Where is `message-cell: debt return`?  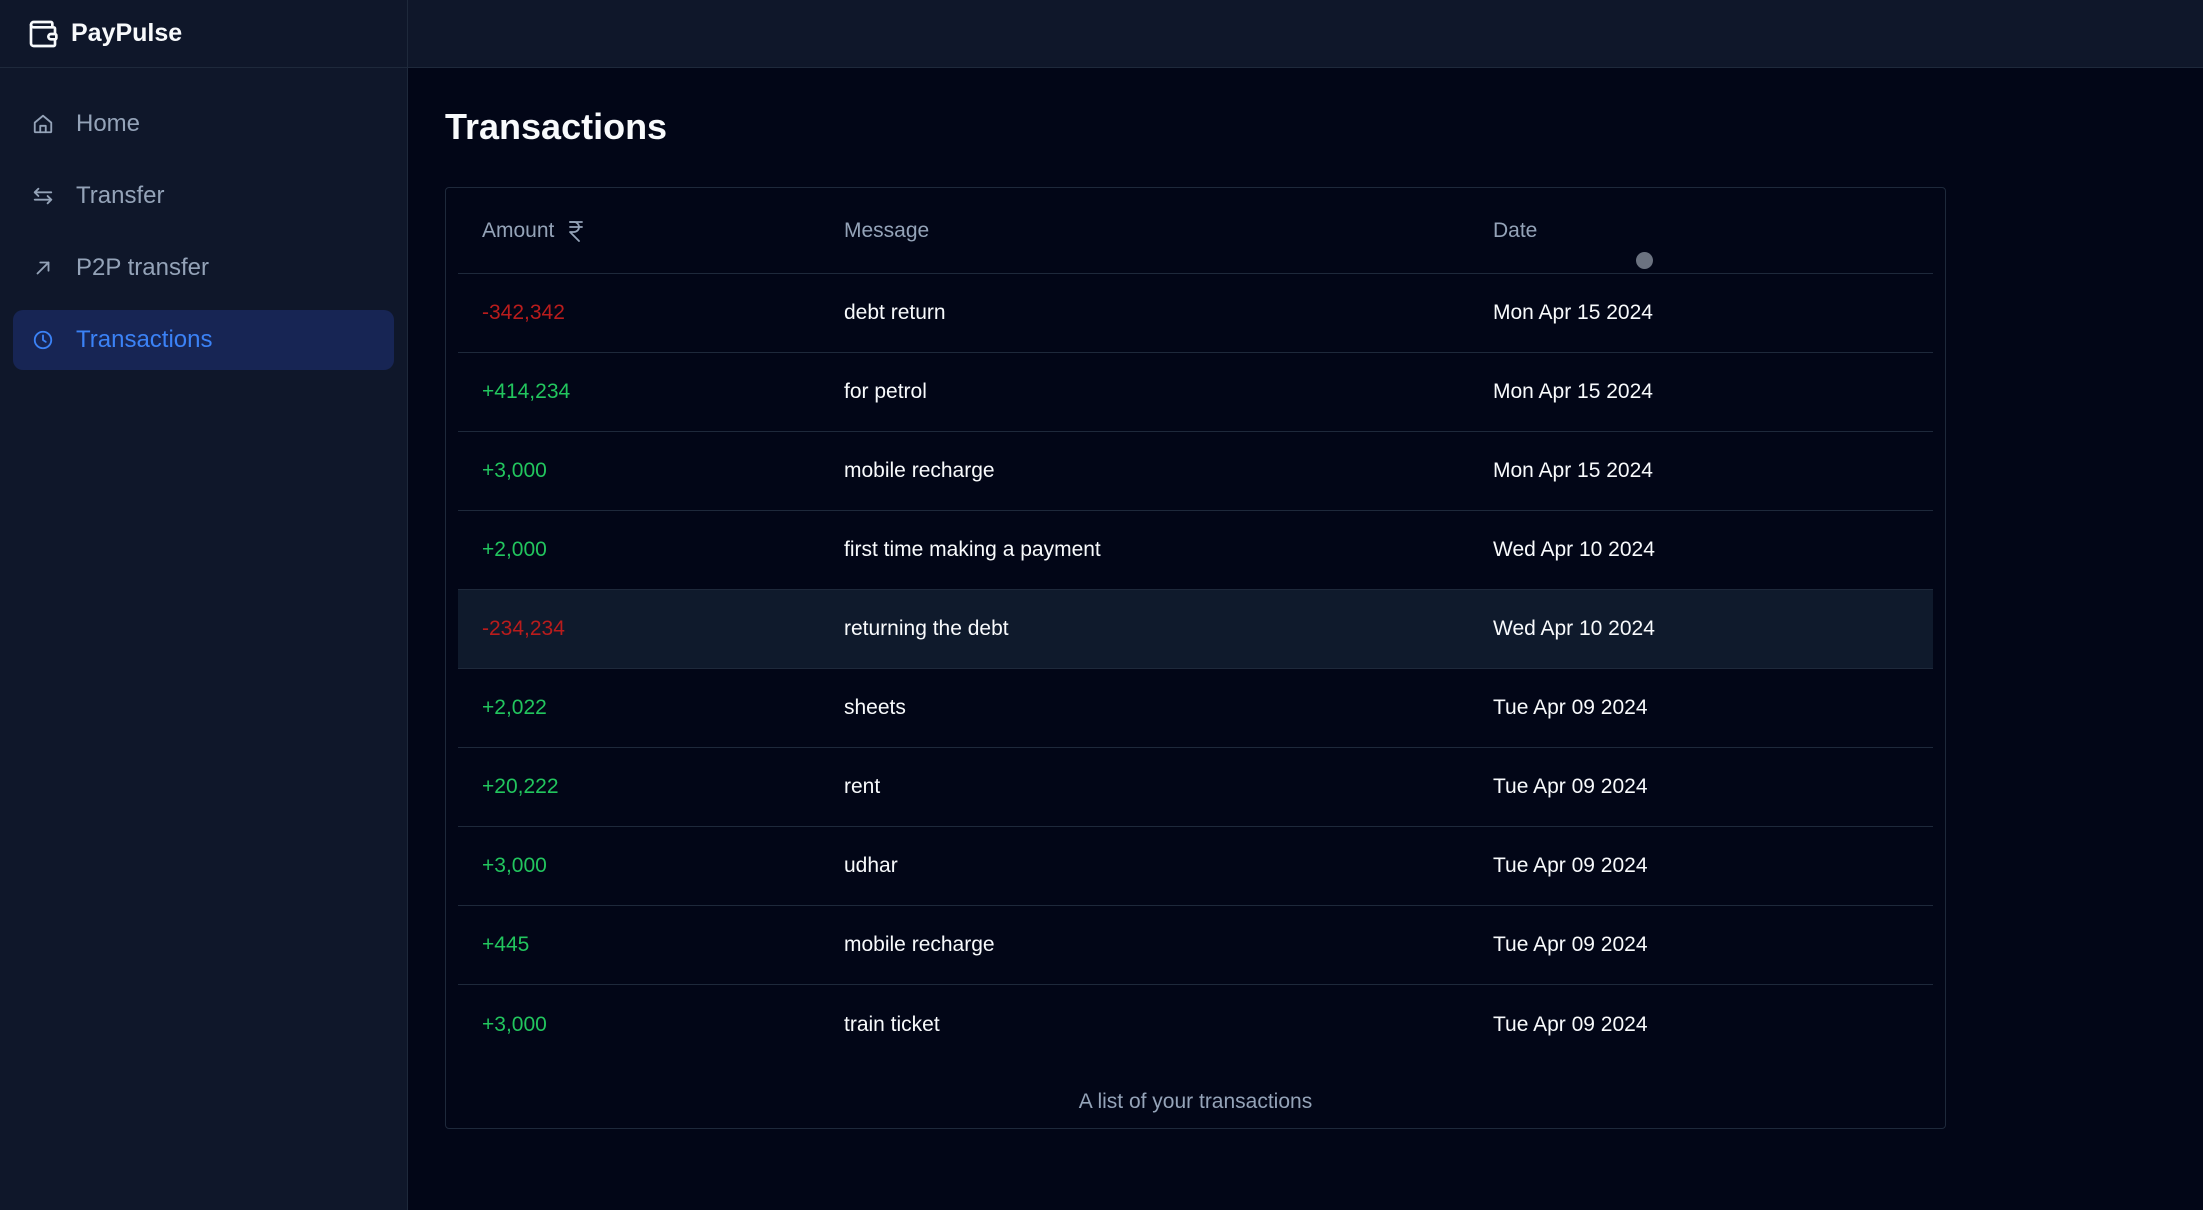
message-cell: debt return is located at coordinates (895, 312).